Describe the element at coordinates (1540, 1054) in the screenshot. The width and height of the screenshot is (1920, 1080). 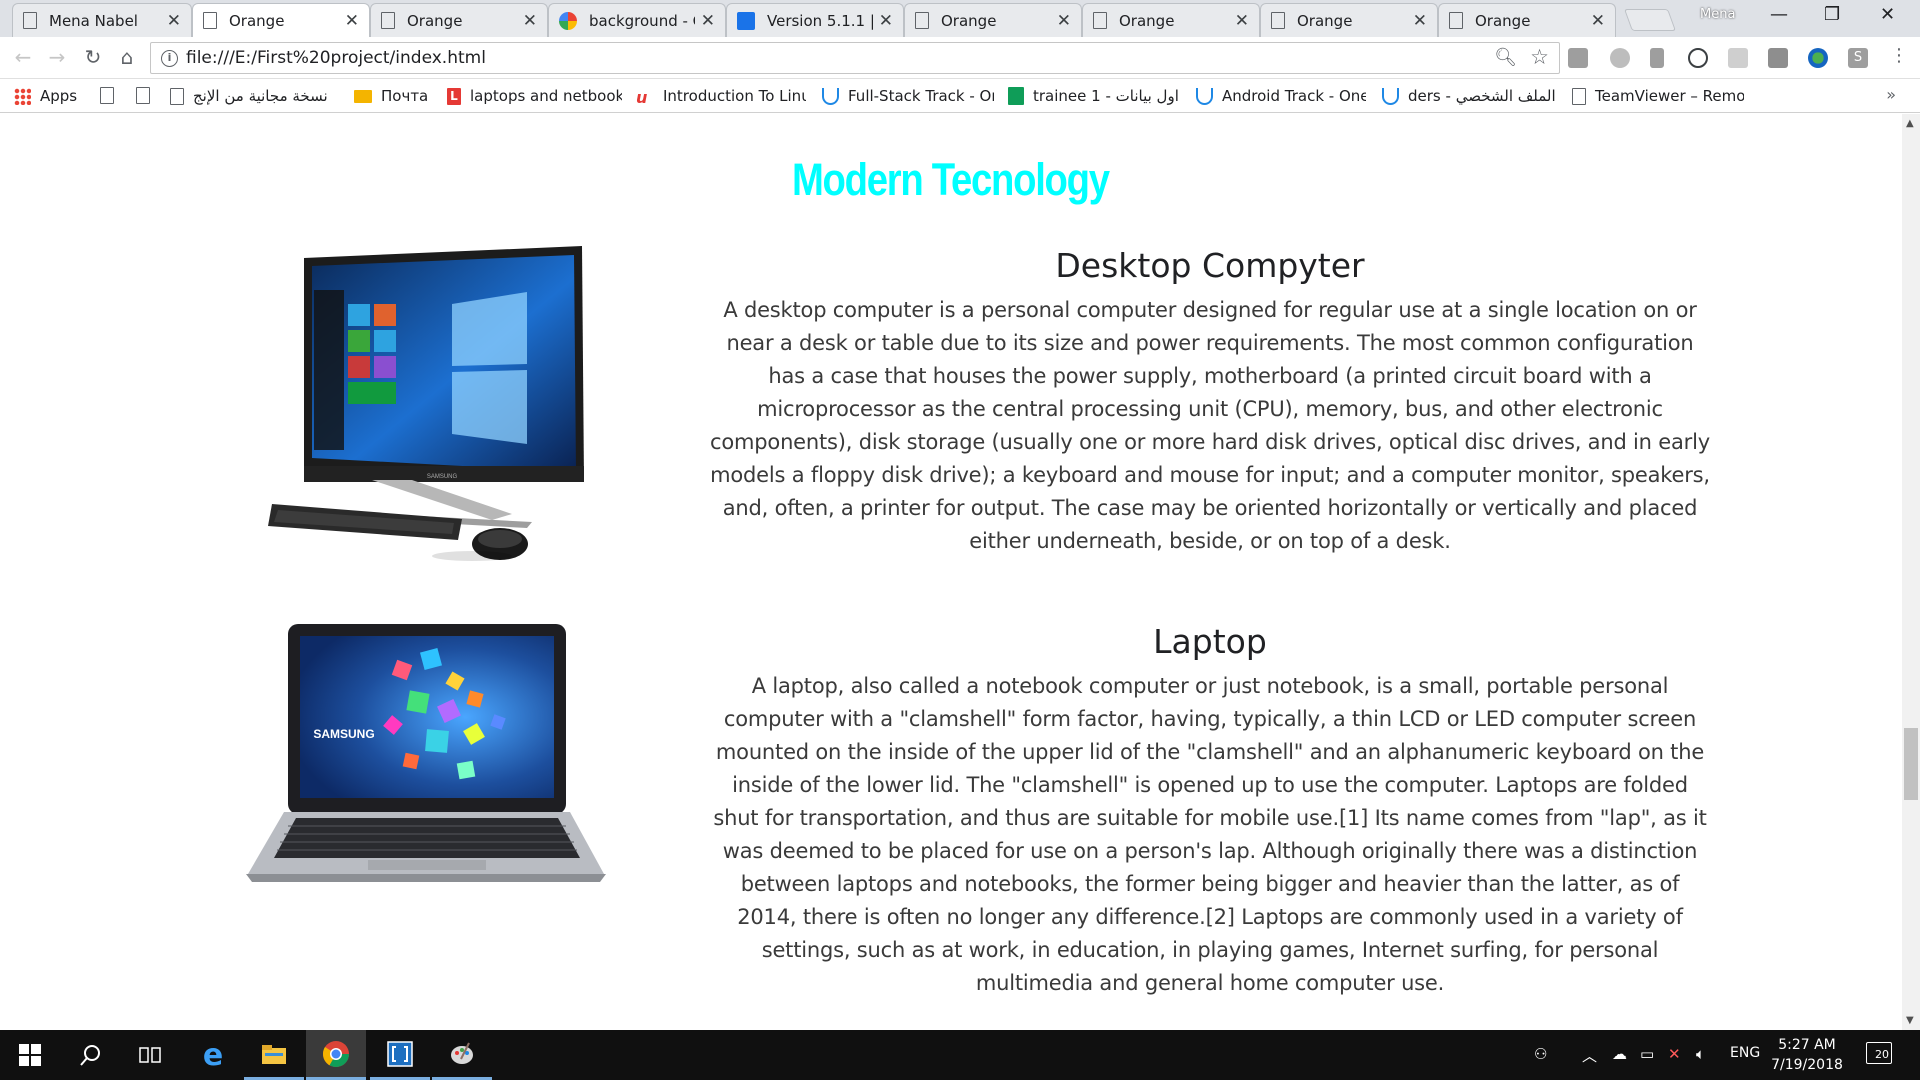
I see `people-icon: ⚇` at that location.